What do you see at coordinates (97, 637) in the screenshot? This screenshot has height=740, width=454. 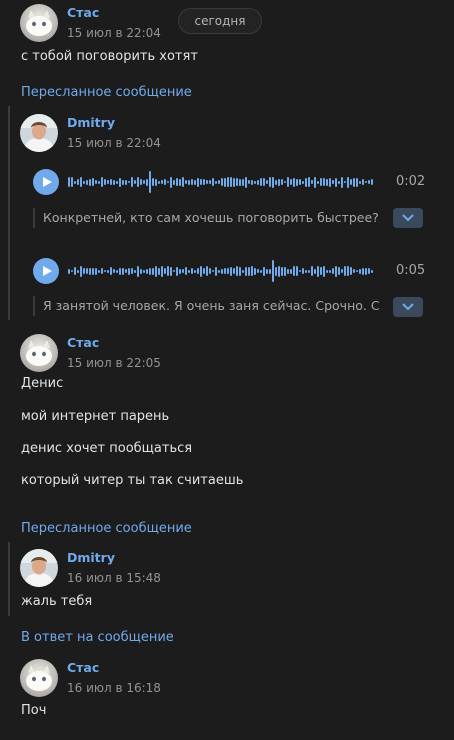 I see `reply-label: В ответ на сообщение` at bounding box center [97, 637].